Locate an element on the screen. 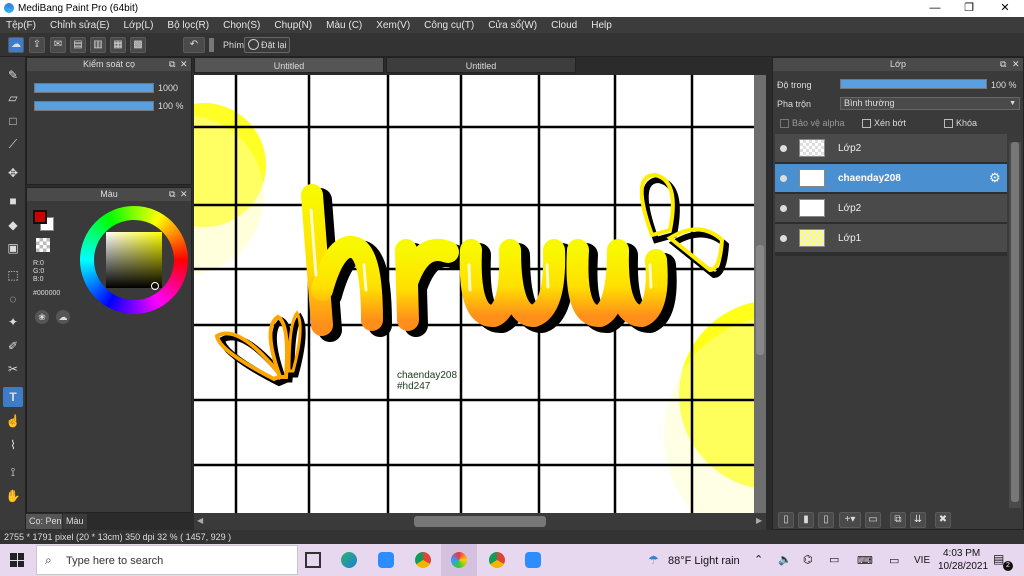 This screenshot has height=576, width=1024. scroll-left-icon: ◀ is located at coordinates (200, 520).